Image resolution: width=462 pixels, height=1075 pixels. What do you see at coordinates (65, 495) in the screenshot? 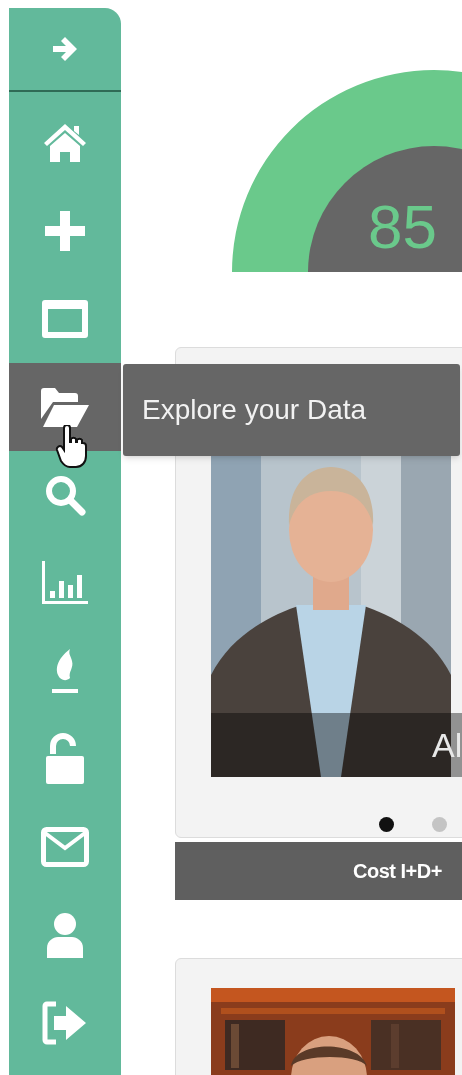
I see `search-icon` at bounding box center [65, 495].